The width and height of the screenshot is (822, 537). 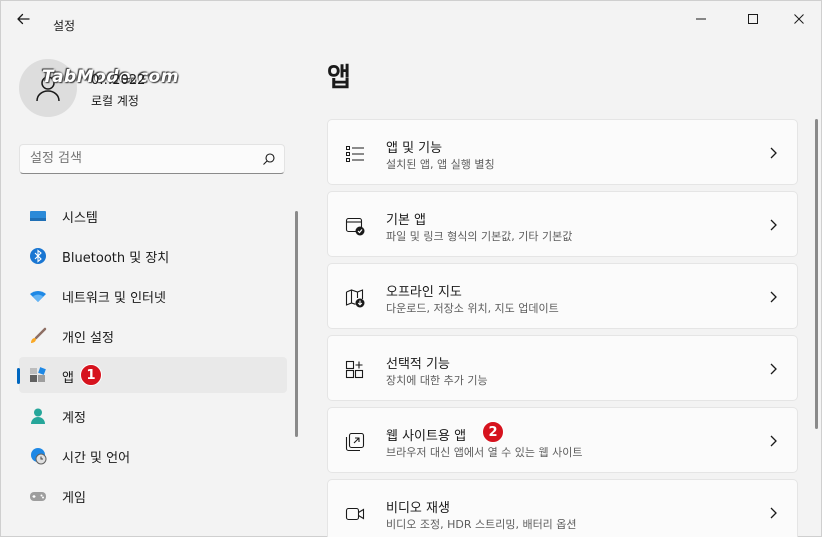 I want to click on gamepad-icon, so click(x=38, y=496).